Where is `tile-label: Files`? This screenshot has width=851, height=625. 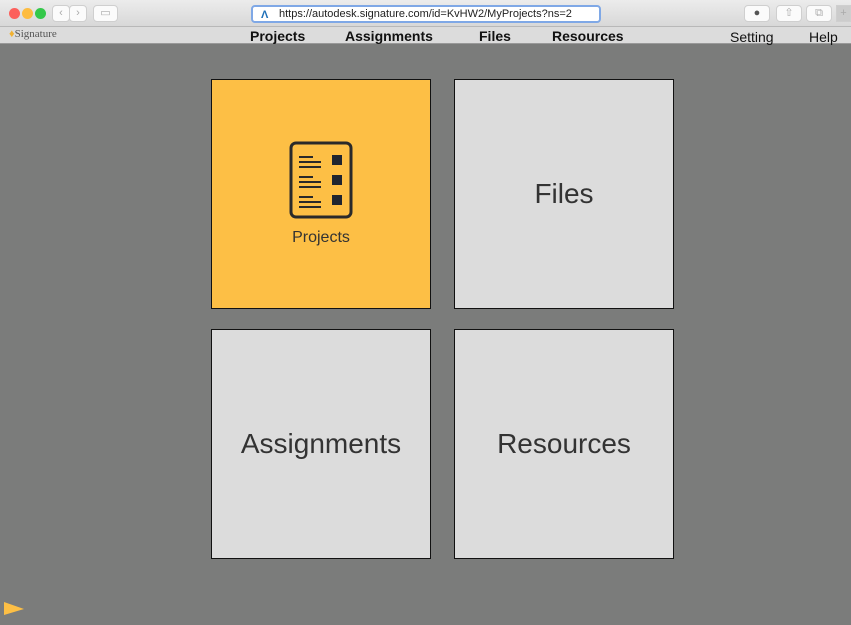
tile-label: Files is located at coordinates (564, 193).